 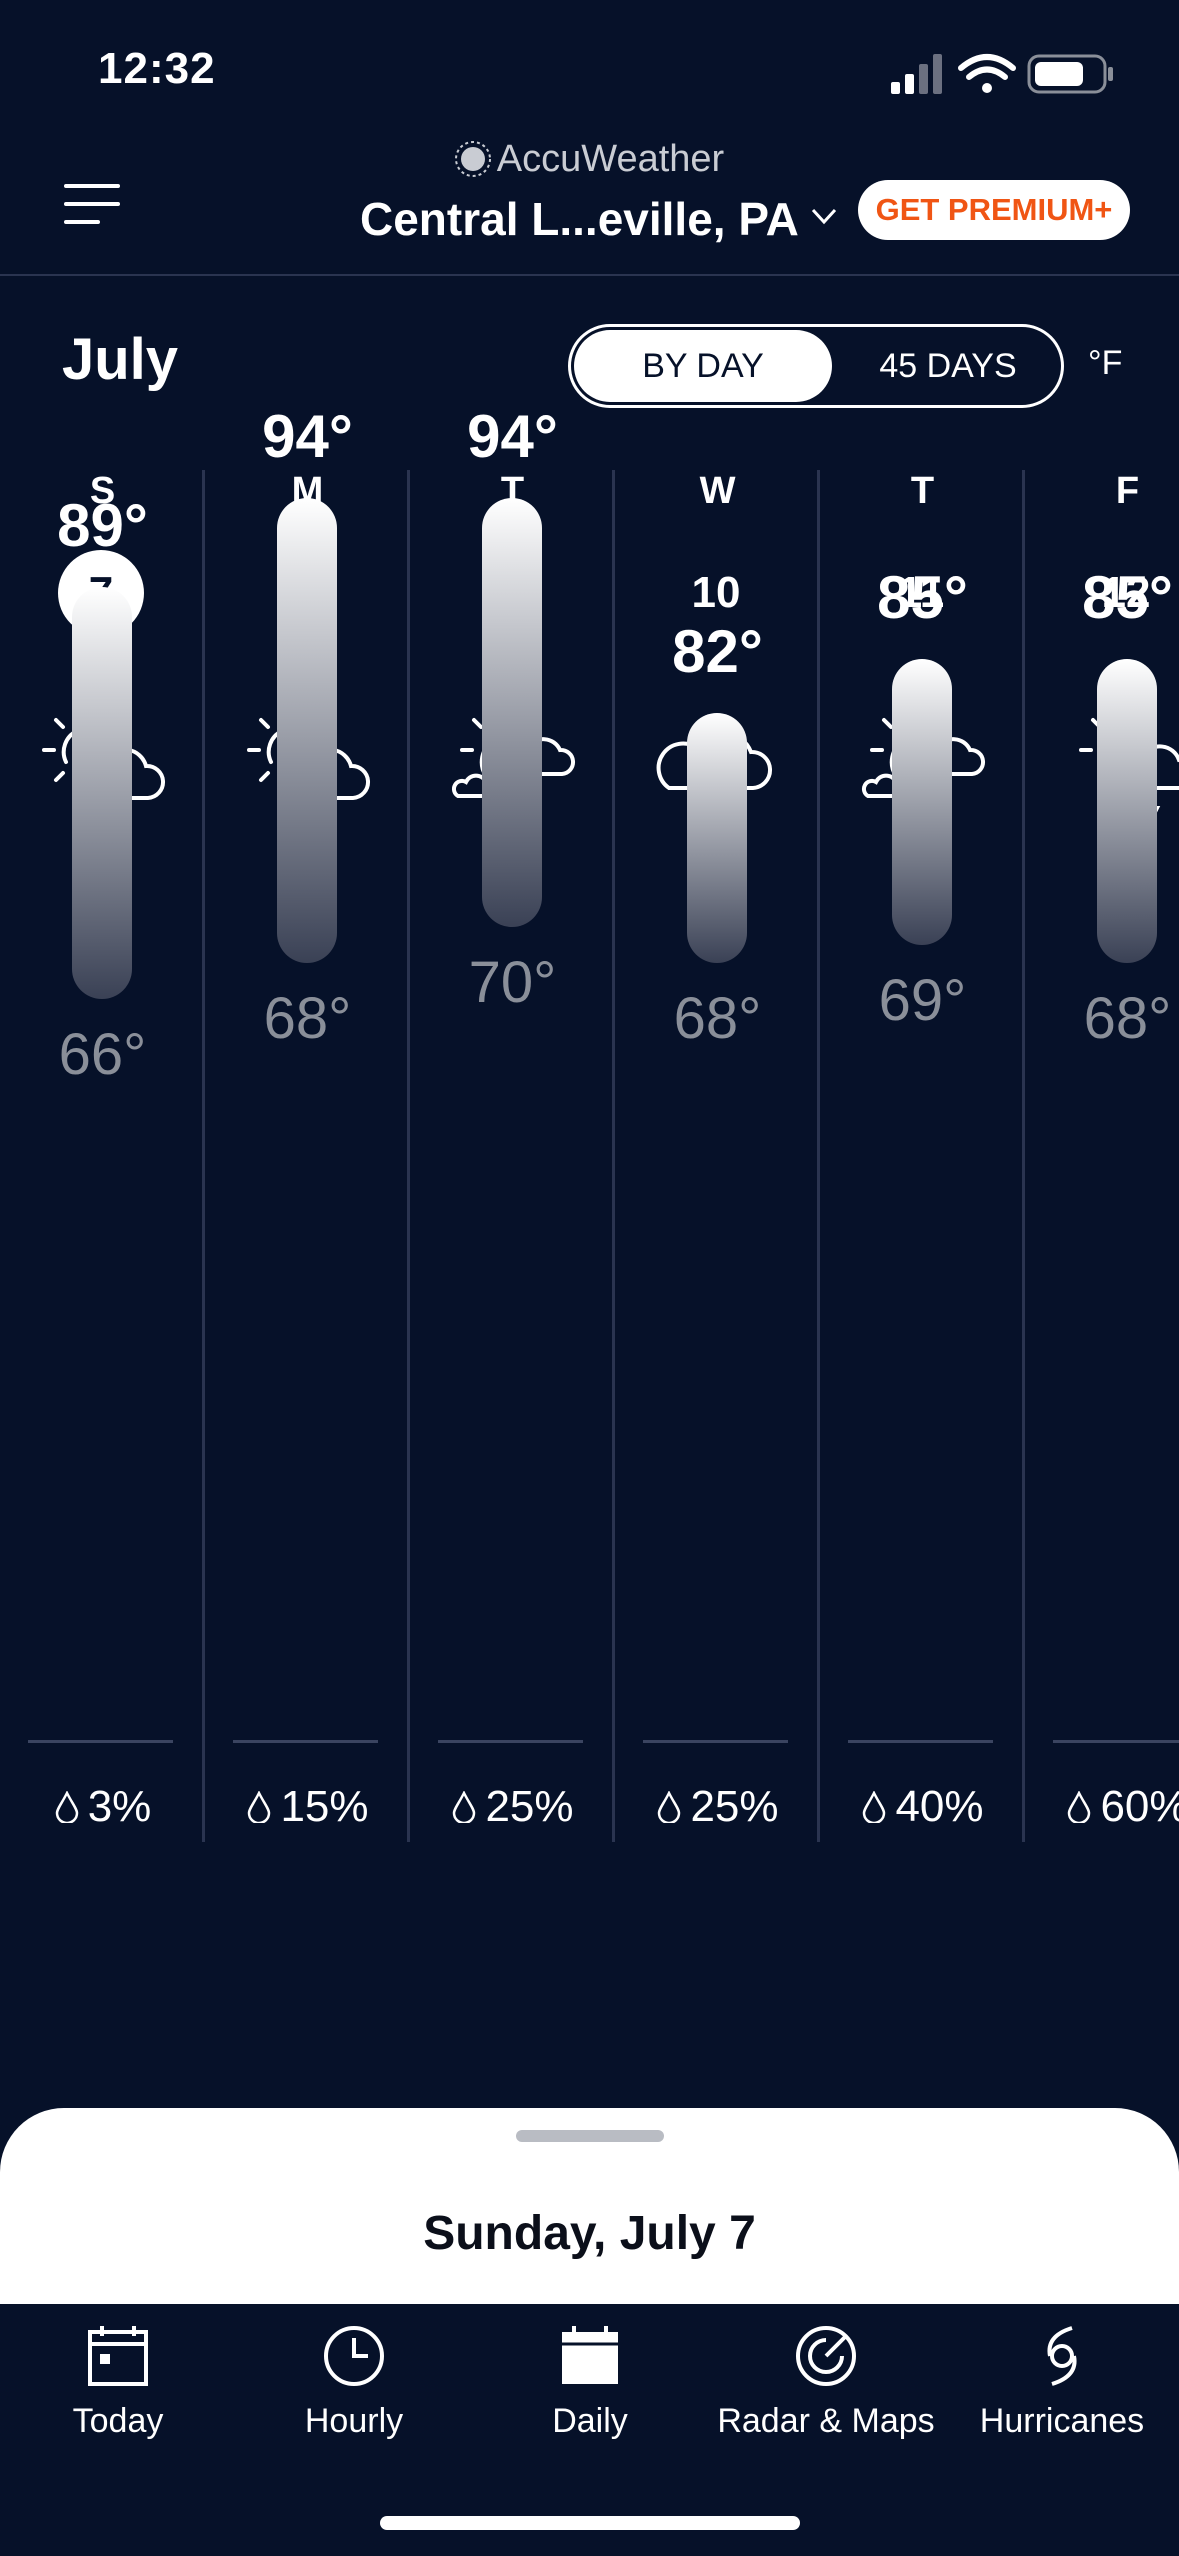 I want to click on day-column: S789°66°3%, so click(x=102, y=1156).